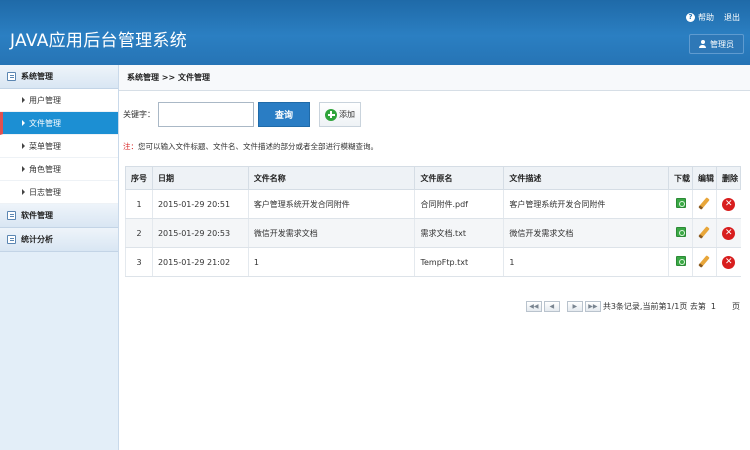 The height and width of the screenshot is (450, 750). Describe the element at coordinates (347, 114) in the screenshot. I see `add-button-label: 添加` at that location.